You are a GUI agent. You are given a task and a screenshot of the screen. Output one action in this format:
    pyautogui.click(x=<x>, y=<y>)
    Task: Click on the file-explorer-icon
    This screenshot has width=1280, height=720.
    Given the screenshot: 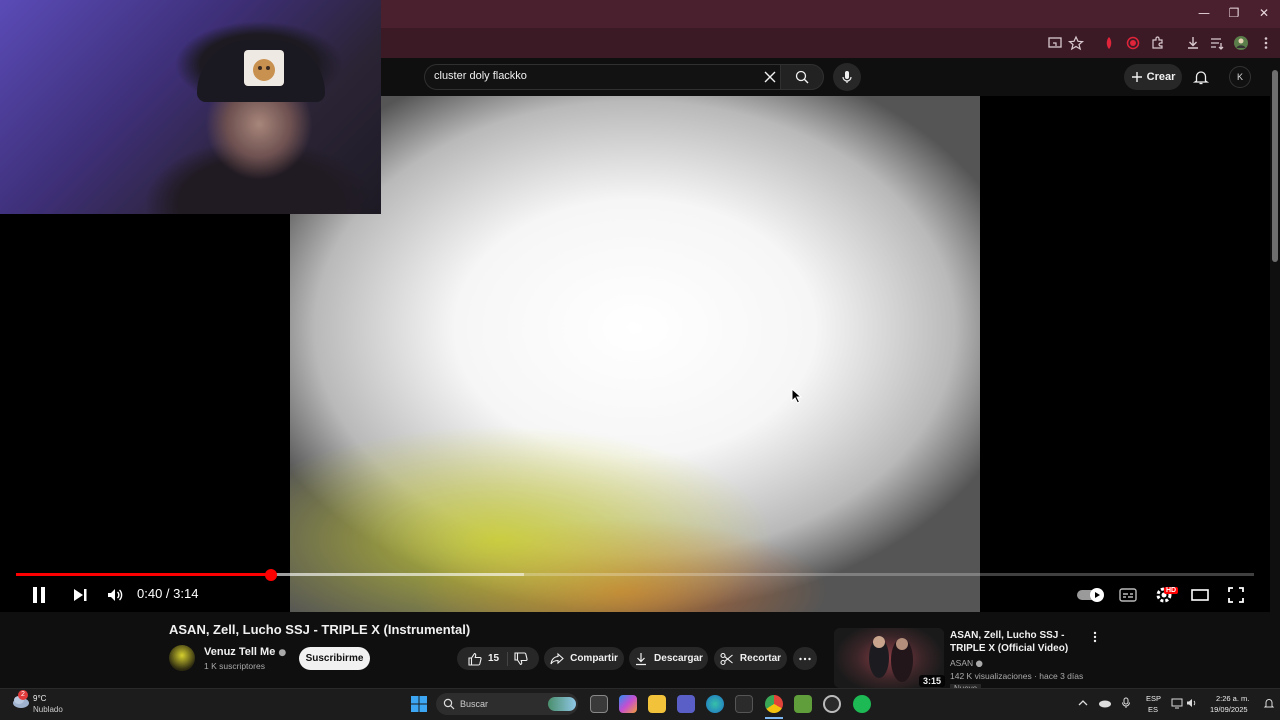 What is the action you would take?
    pyautogui.click(x=657, y=704)
    